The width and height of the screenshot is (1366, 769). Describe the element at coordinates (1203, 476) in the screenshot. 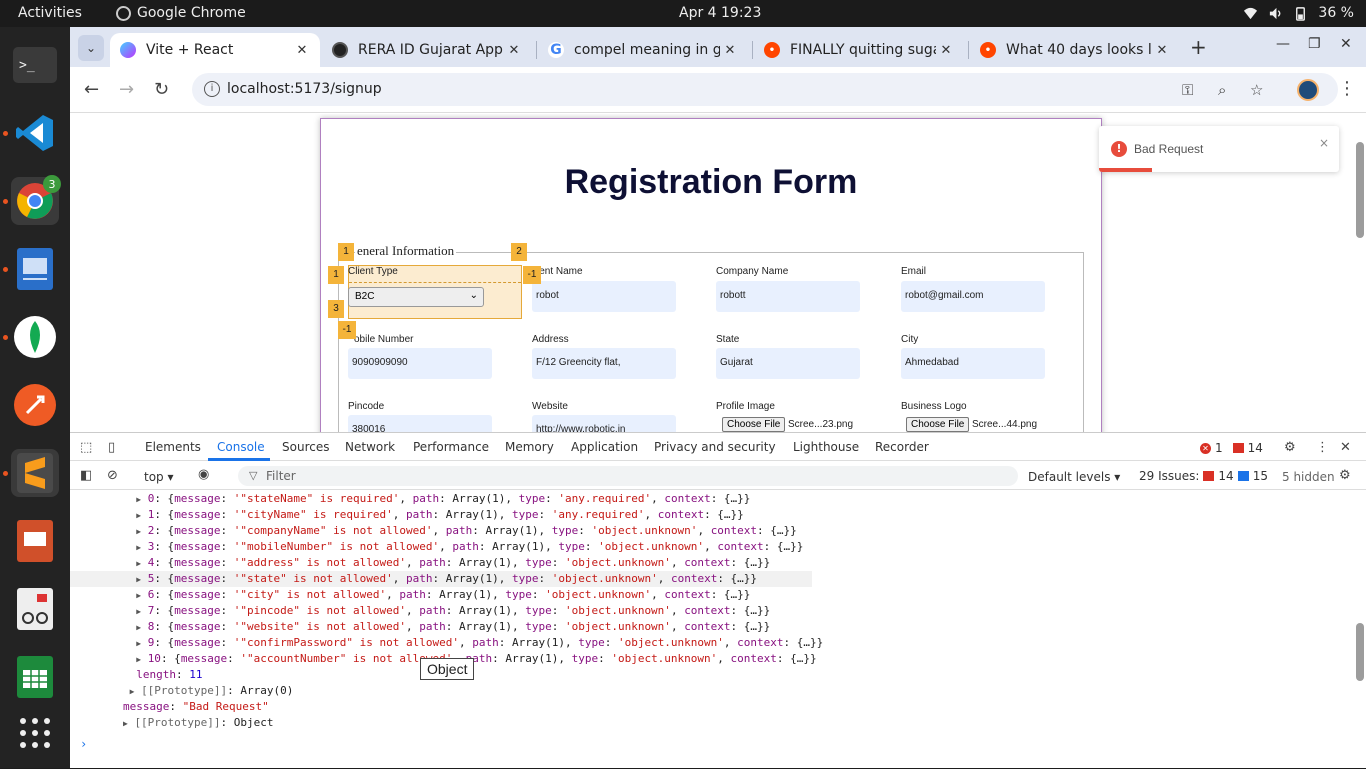

I see `issues-counter: 29 Issues: 14 15` at that location.